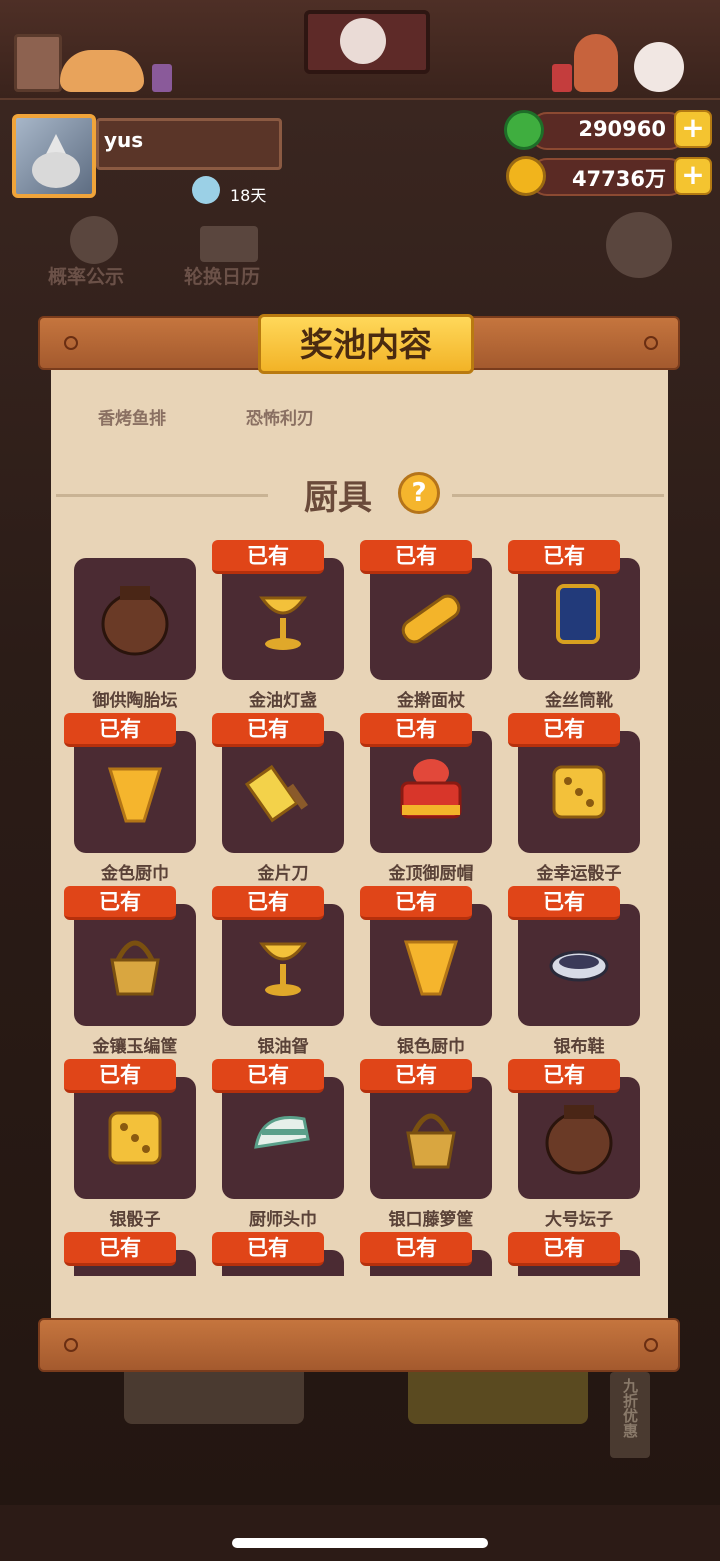 The width and height of the screenshot is (720, 1561). What do you see at coordinates (359, 1298) in the screenshot?
I see `panel-bottom-margin` at bounding box center [359, 1298].